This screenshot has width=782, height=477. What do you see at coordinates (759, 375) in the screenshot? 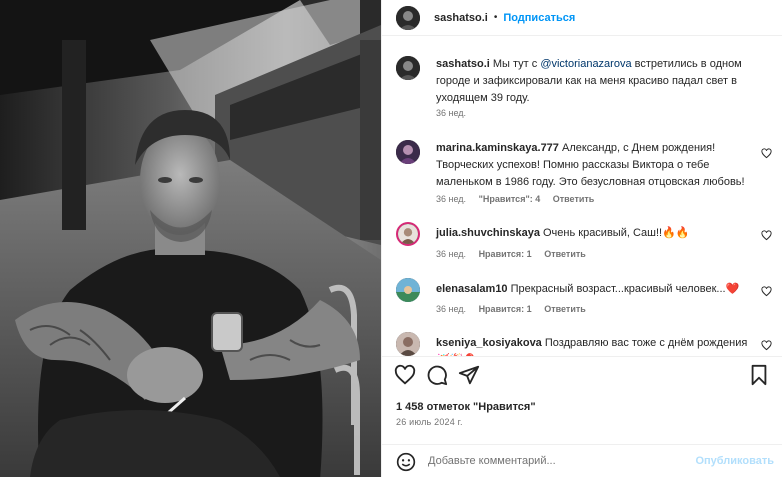
I see `bookmark-icon` at bounding box center [759, 375].